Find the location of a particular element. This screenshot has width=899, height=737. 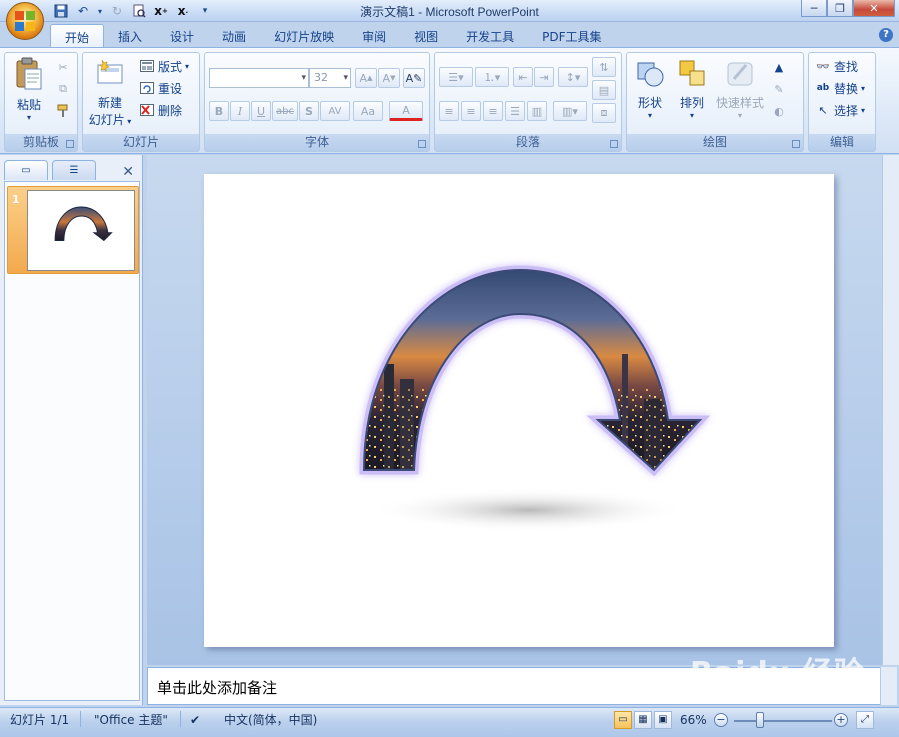

distribute-icon: ▥ is located at coordinates (537, 111).